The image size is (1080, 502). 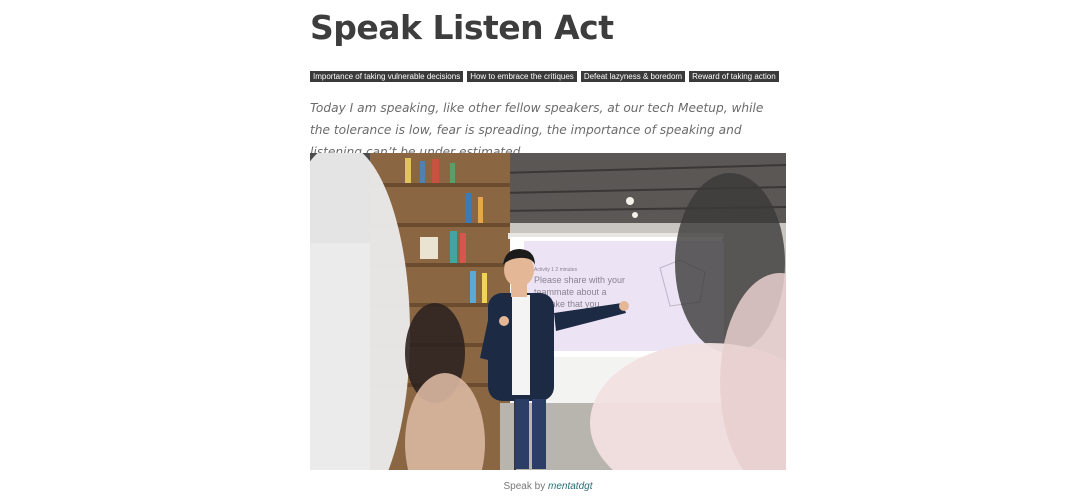 What do you see at coordinates (524, 486) in the screenshot?
I see `caption-prefix: Speak by` at bounding box center [524, 486].